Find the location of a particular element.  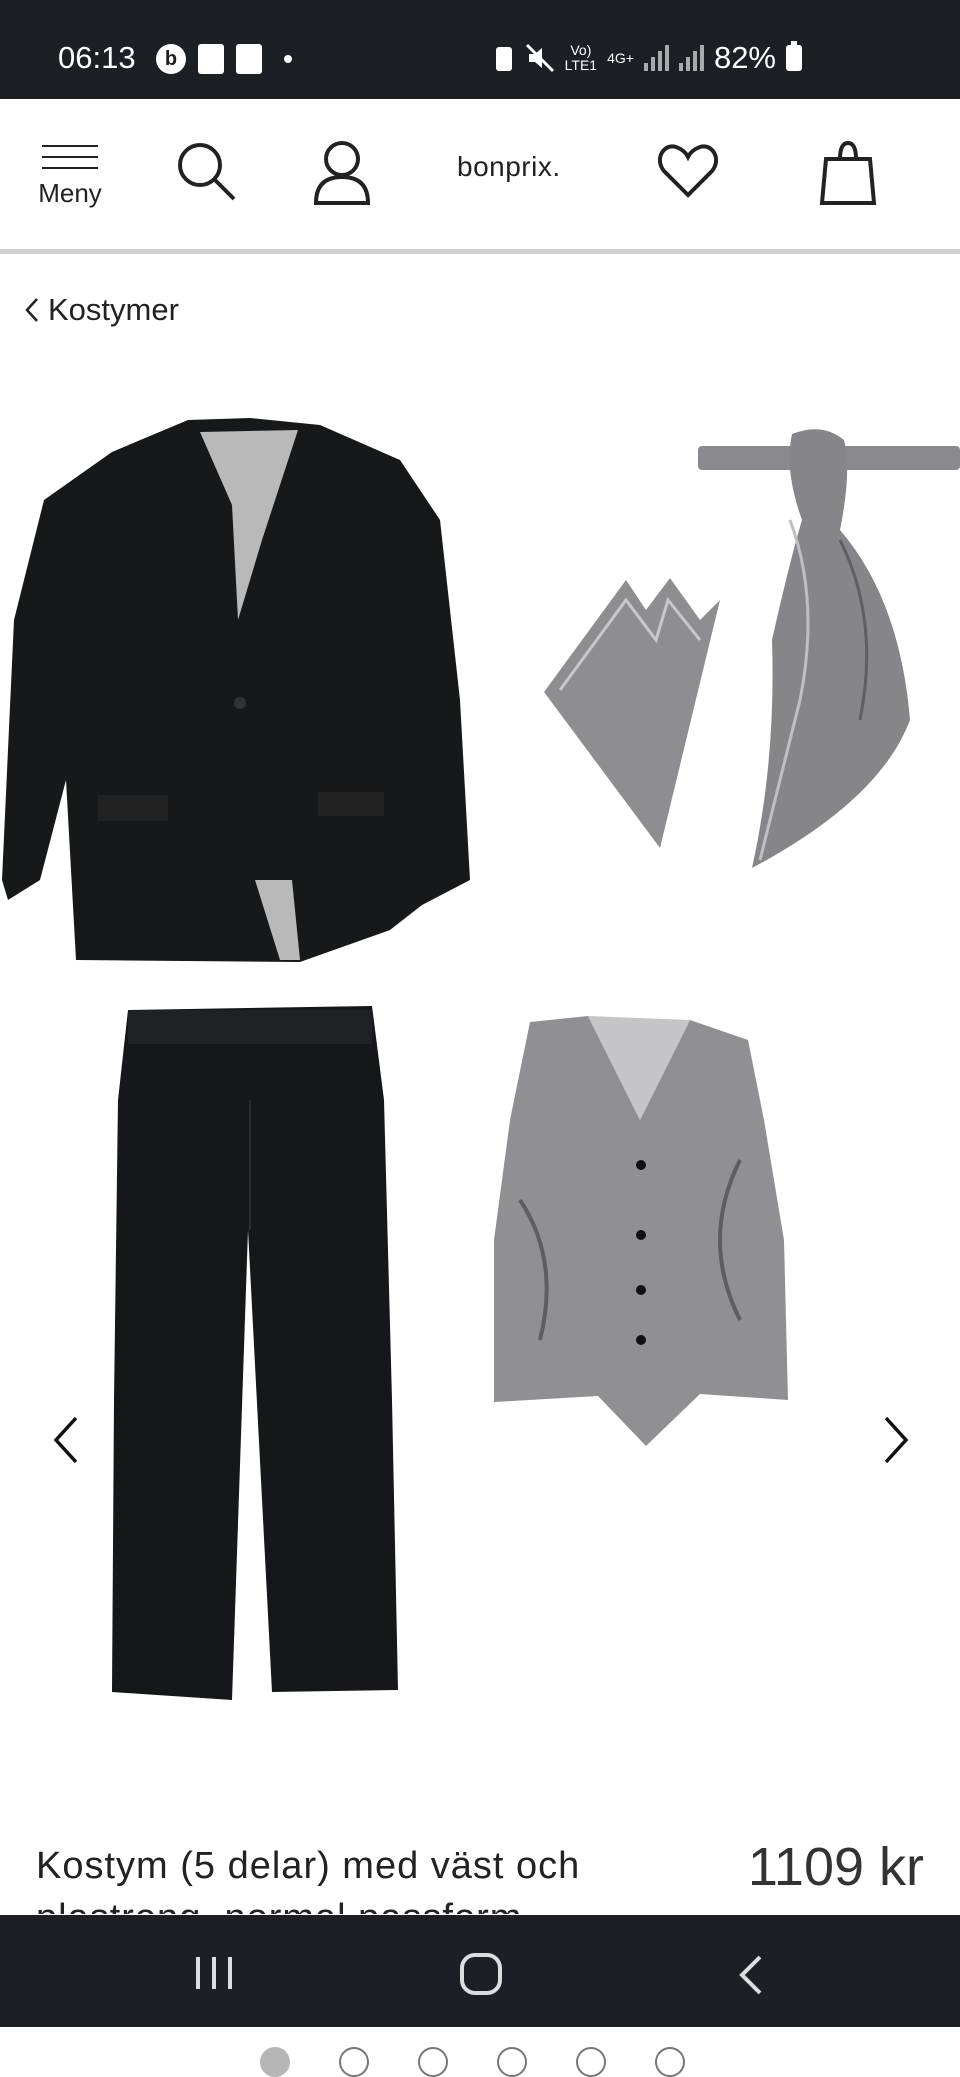

shopping-bag-icon is located at coordinates (848, 173).